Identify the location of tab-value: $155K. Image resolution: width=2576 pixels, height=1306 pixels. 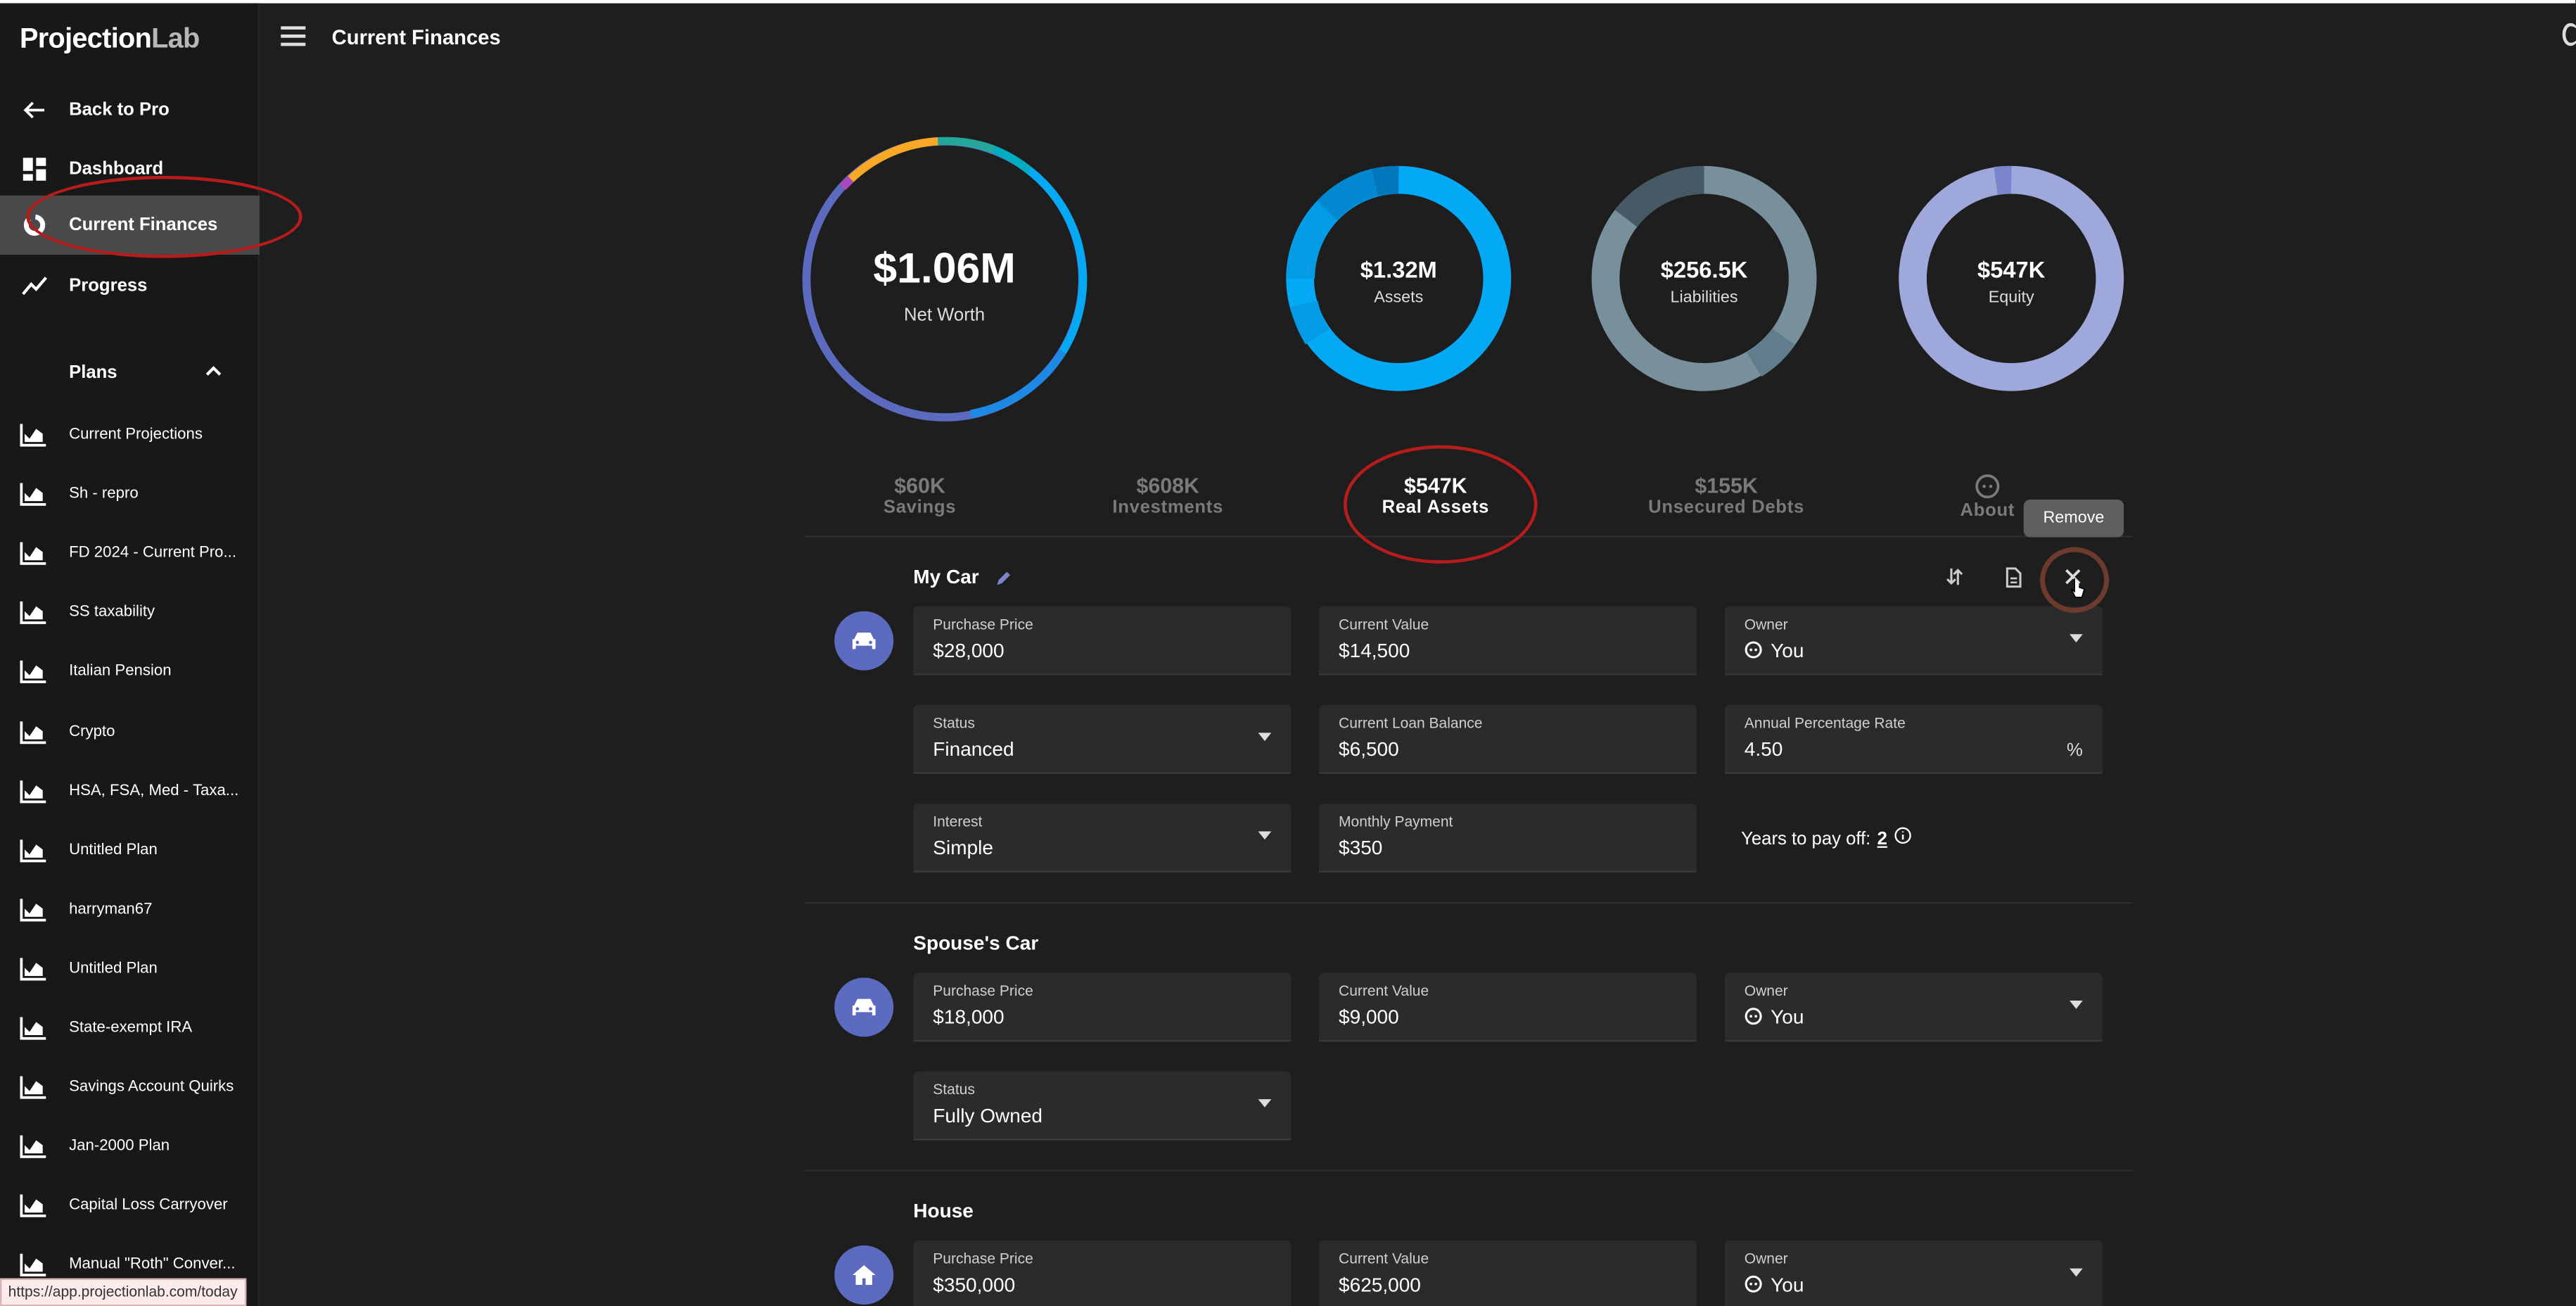
(1726, 485).